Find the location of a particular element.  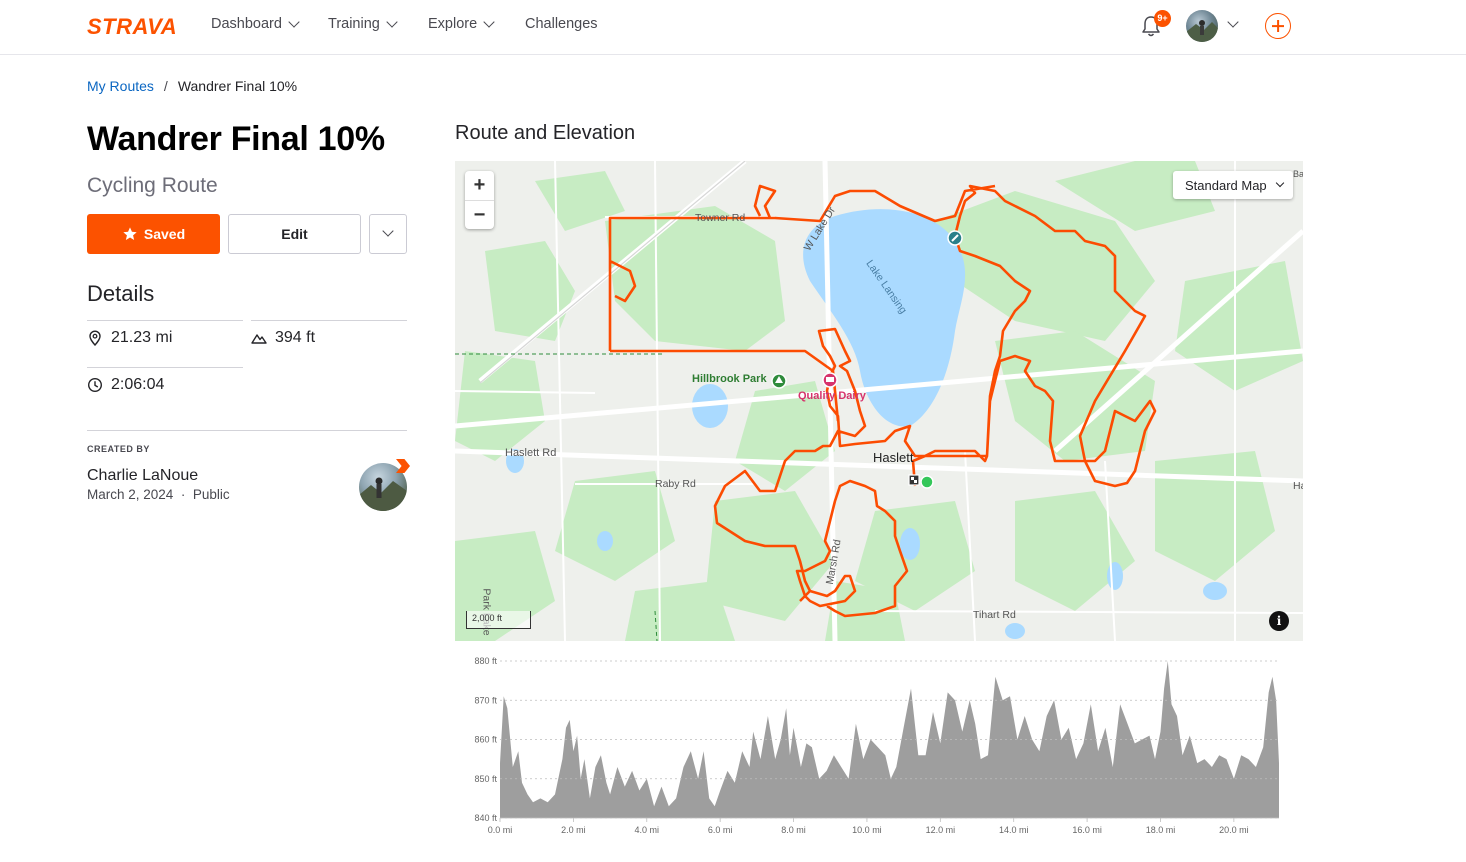

breadcrumb: My Routes / Wandrer Final 10% is located at coordinates (192, 86).